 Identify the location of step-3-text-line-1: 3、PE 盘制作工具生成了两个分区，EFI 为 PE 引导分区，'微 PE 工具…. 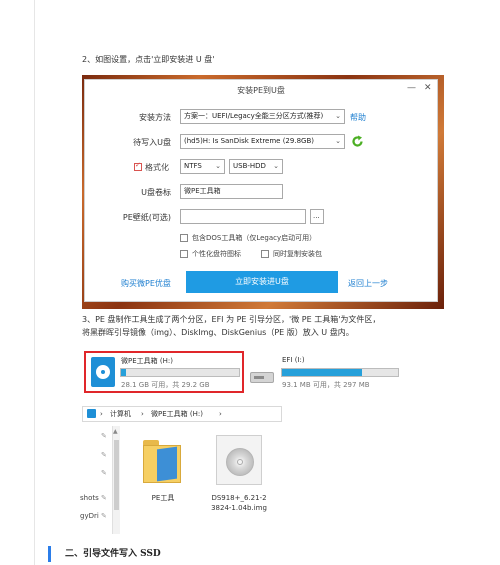
(231, 319).